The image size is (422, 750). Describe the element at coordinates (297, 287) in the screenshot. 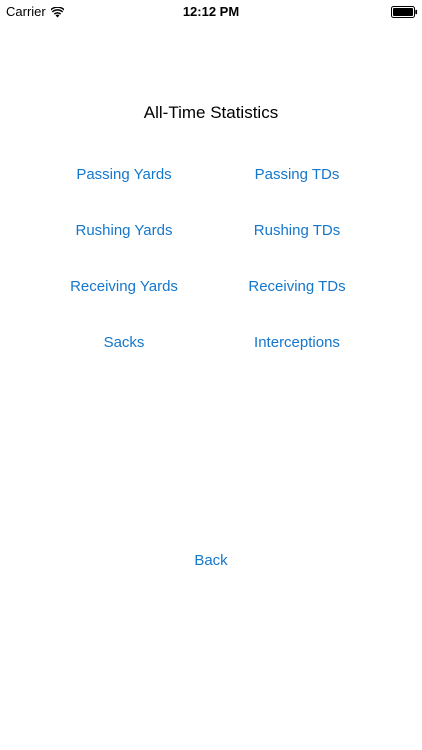

I see `receiving-tds-button: Receiving TDs` at that location.